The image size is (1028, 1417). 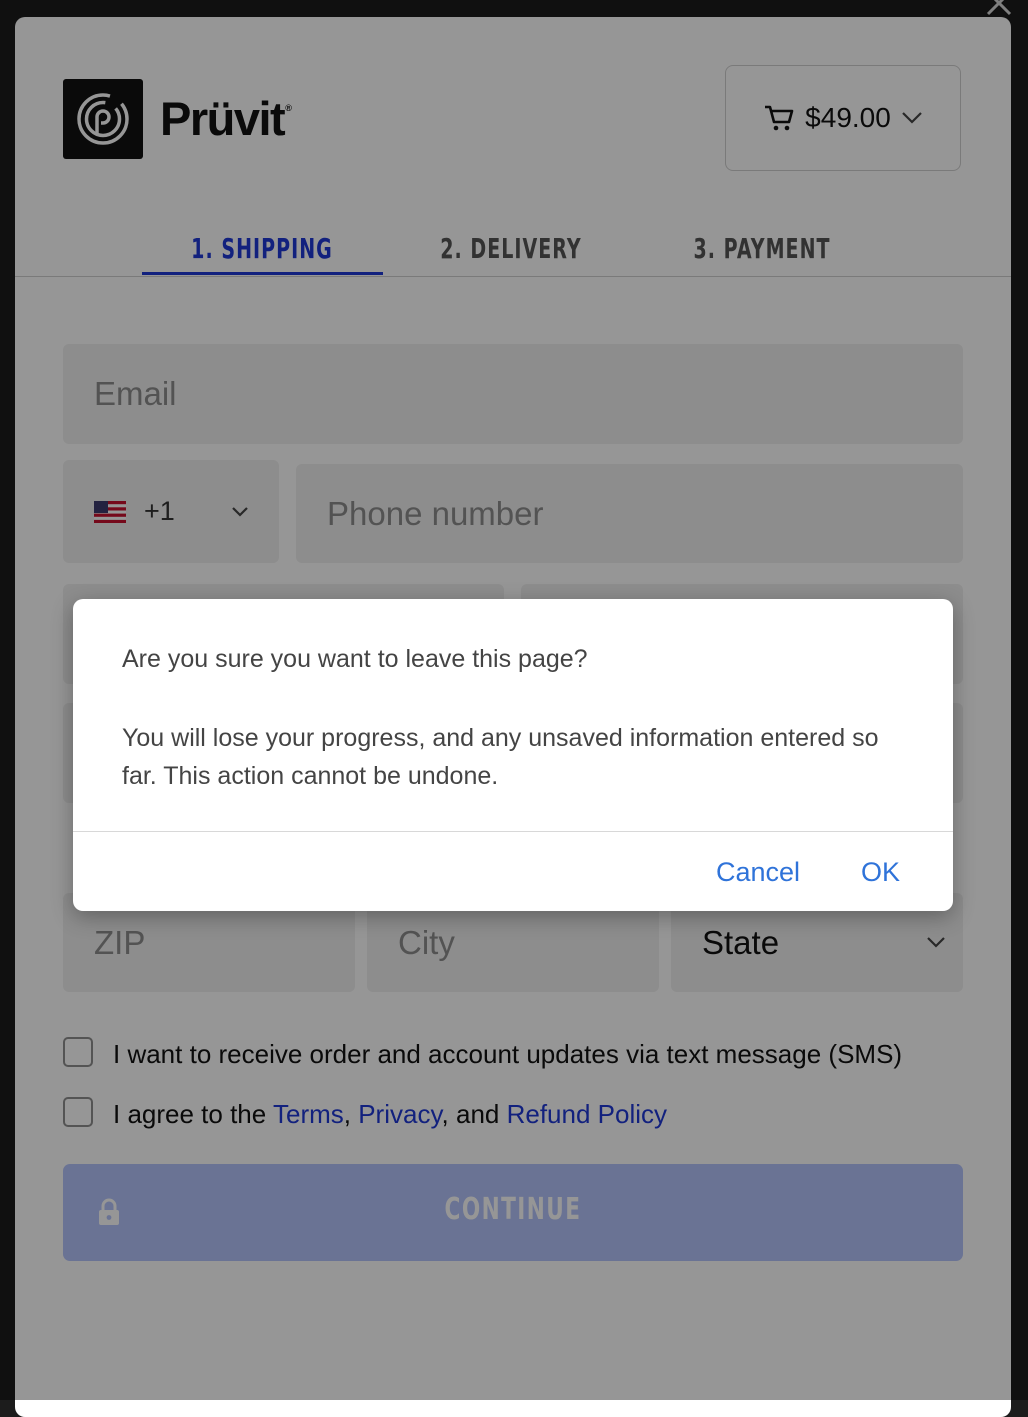 I want to click on dialog-divider, so click(x=513, y=831).